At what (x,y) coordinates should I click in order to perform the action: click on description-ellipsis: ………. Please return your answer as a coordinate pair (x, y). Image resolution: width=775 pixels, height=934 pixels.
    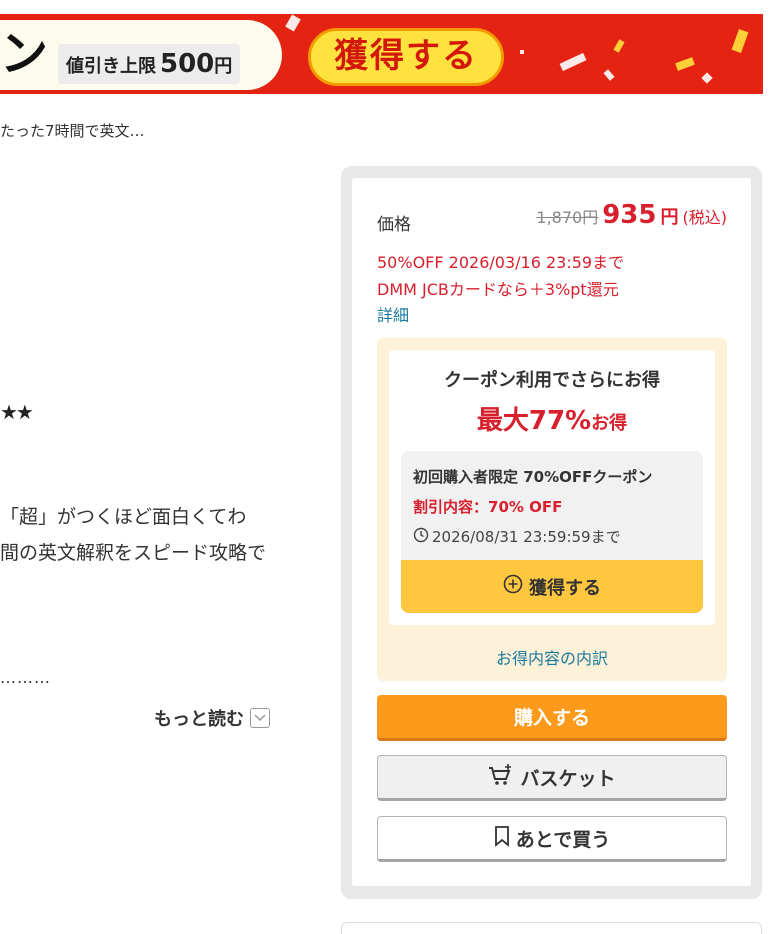
    Looking at the image, I should click on (25, 677).